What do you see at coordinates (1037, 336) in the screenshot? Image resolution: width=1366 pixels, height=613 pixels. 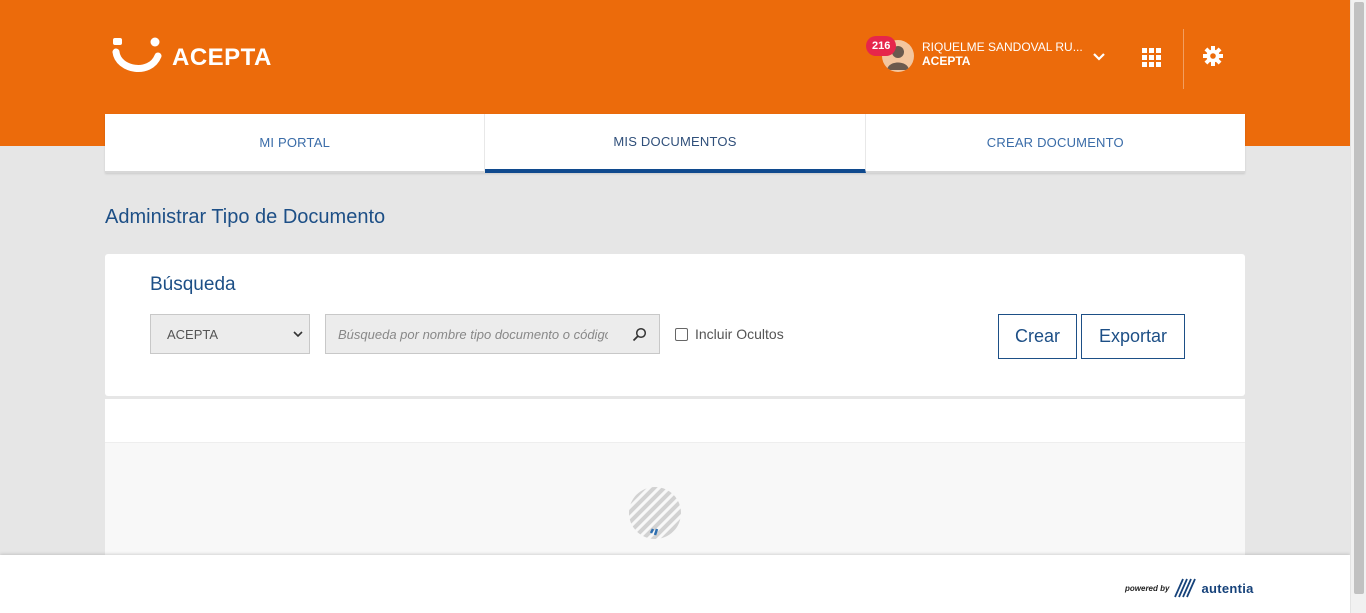 I see `create-button: Crear` at bounding box center [1037, 336].